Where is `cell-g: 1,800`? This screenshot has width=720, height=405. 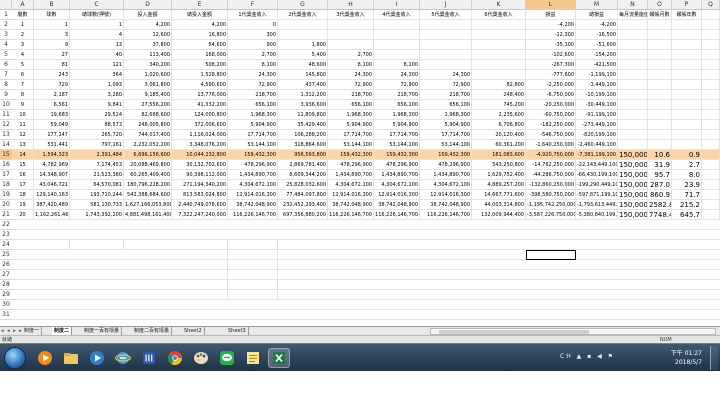
cell-g: 1,800 is located at coordinates (303, 45).